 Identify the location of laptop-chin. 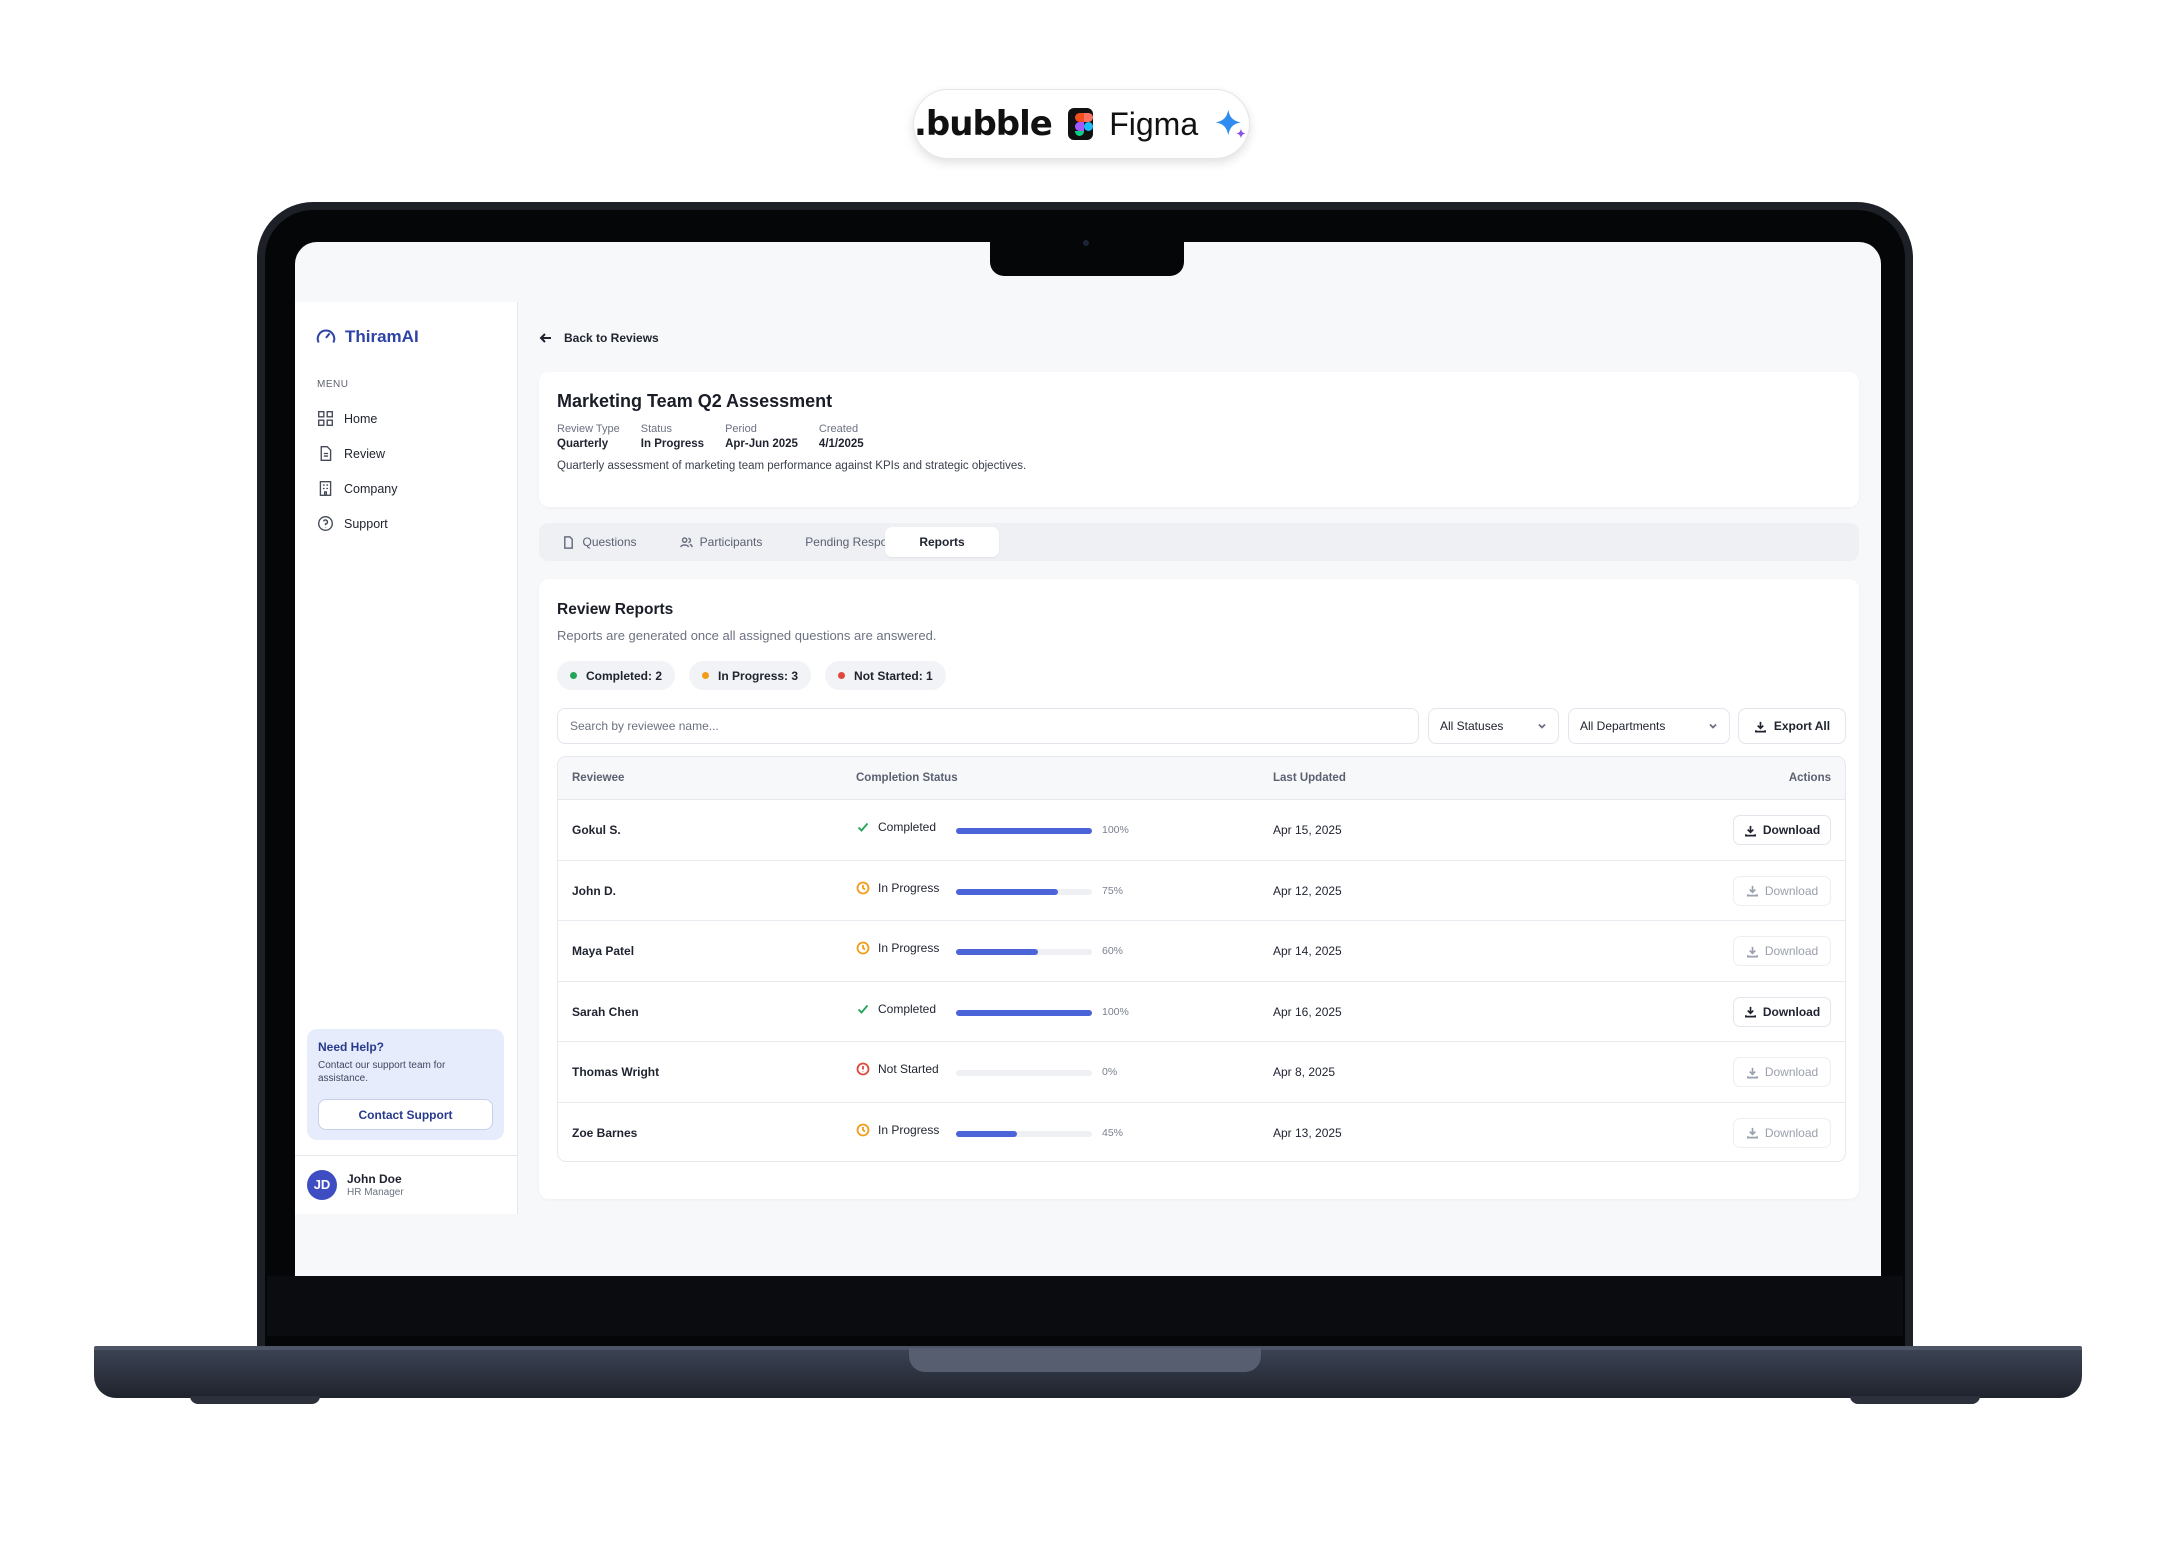
(1085, 1306).